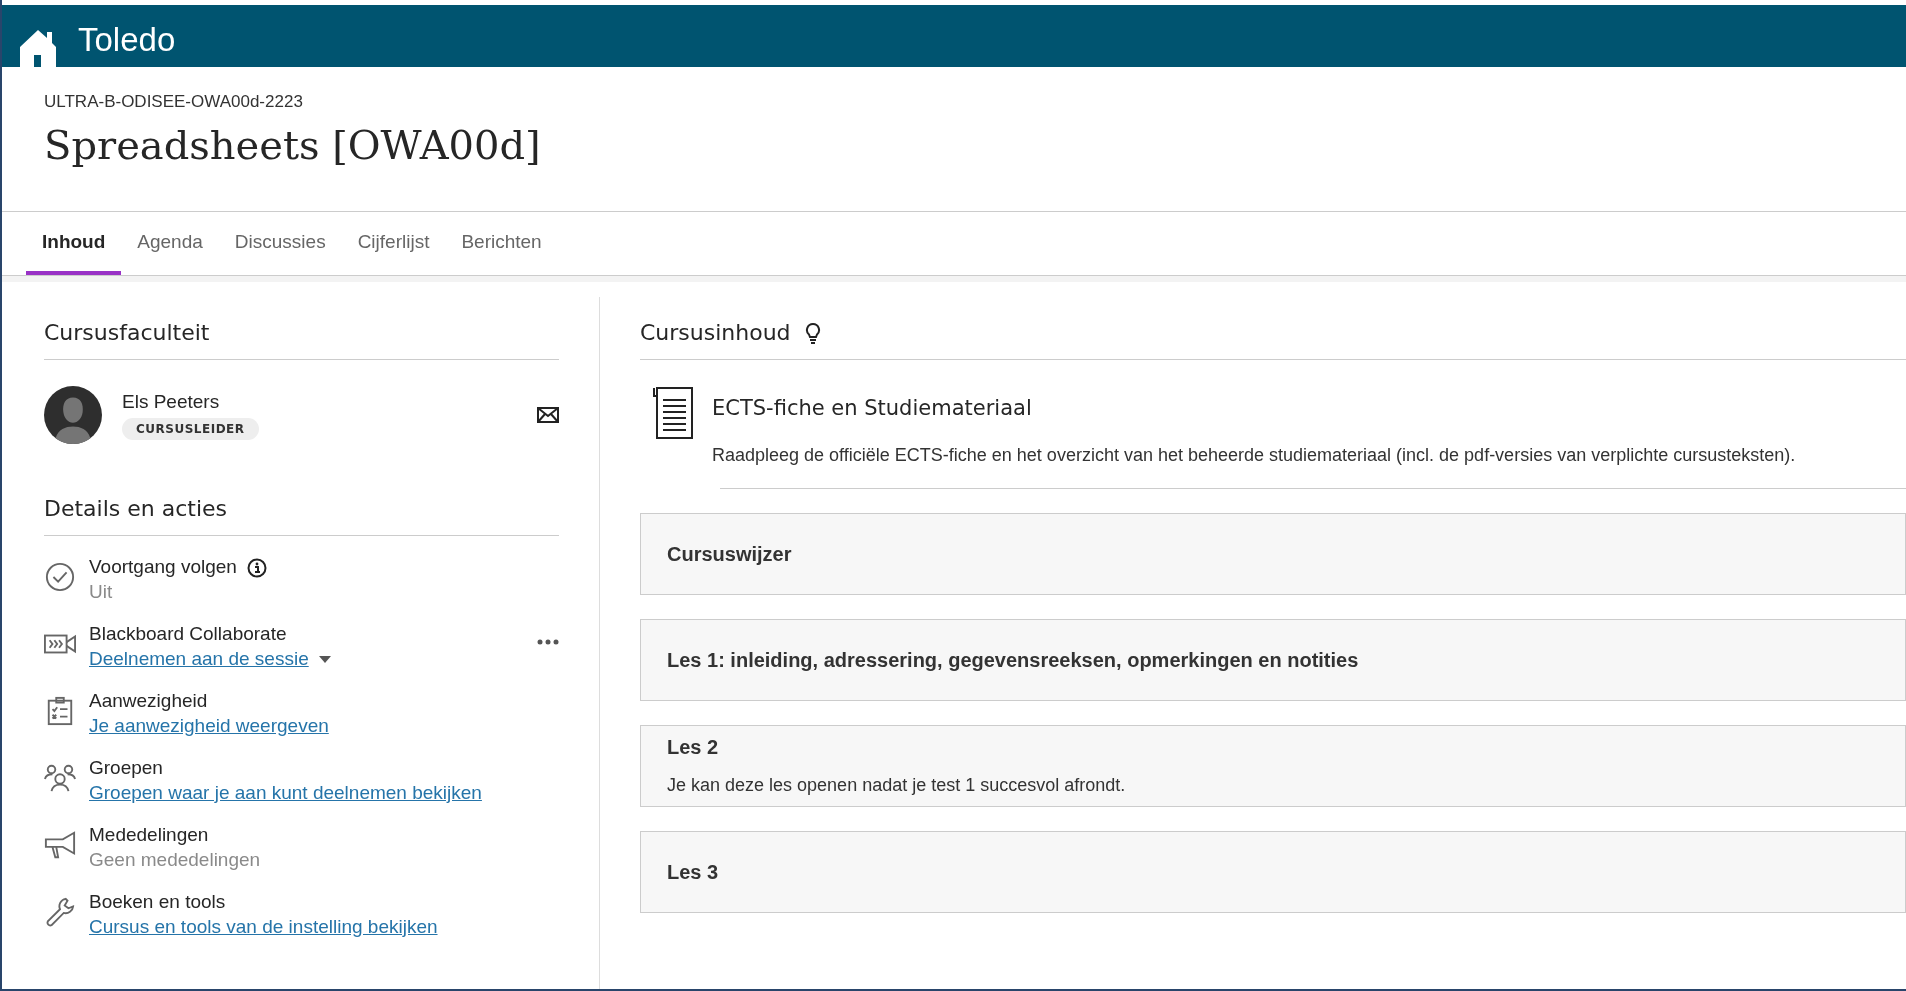 This screenshot has height=991, width=1906. Describe the element at coordinates (73, 415) in the screenshot. I see `avatar-silhouette` at that location.